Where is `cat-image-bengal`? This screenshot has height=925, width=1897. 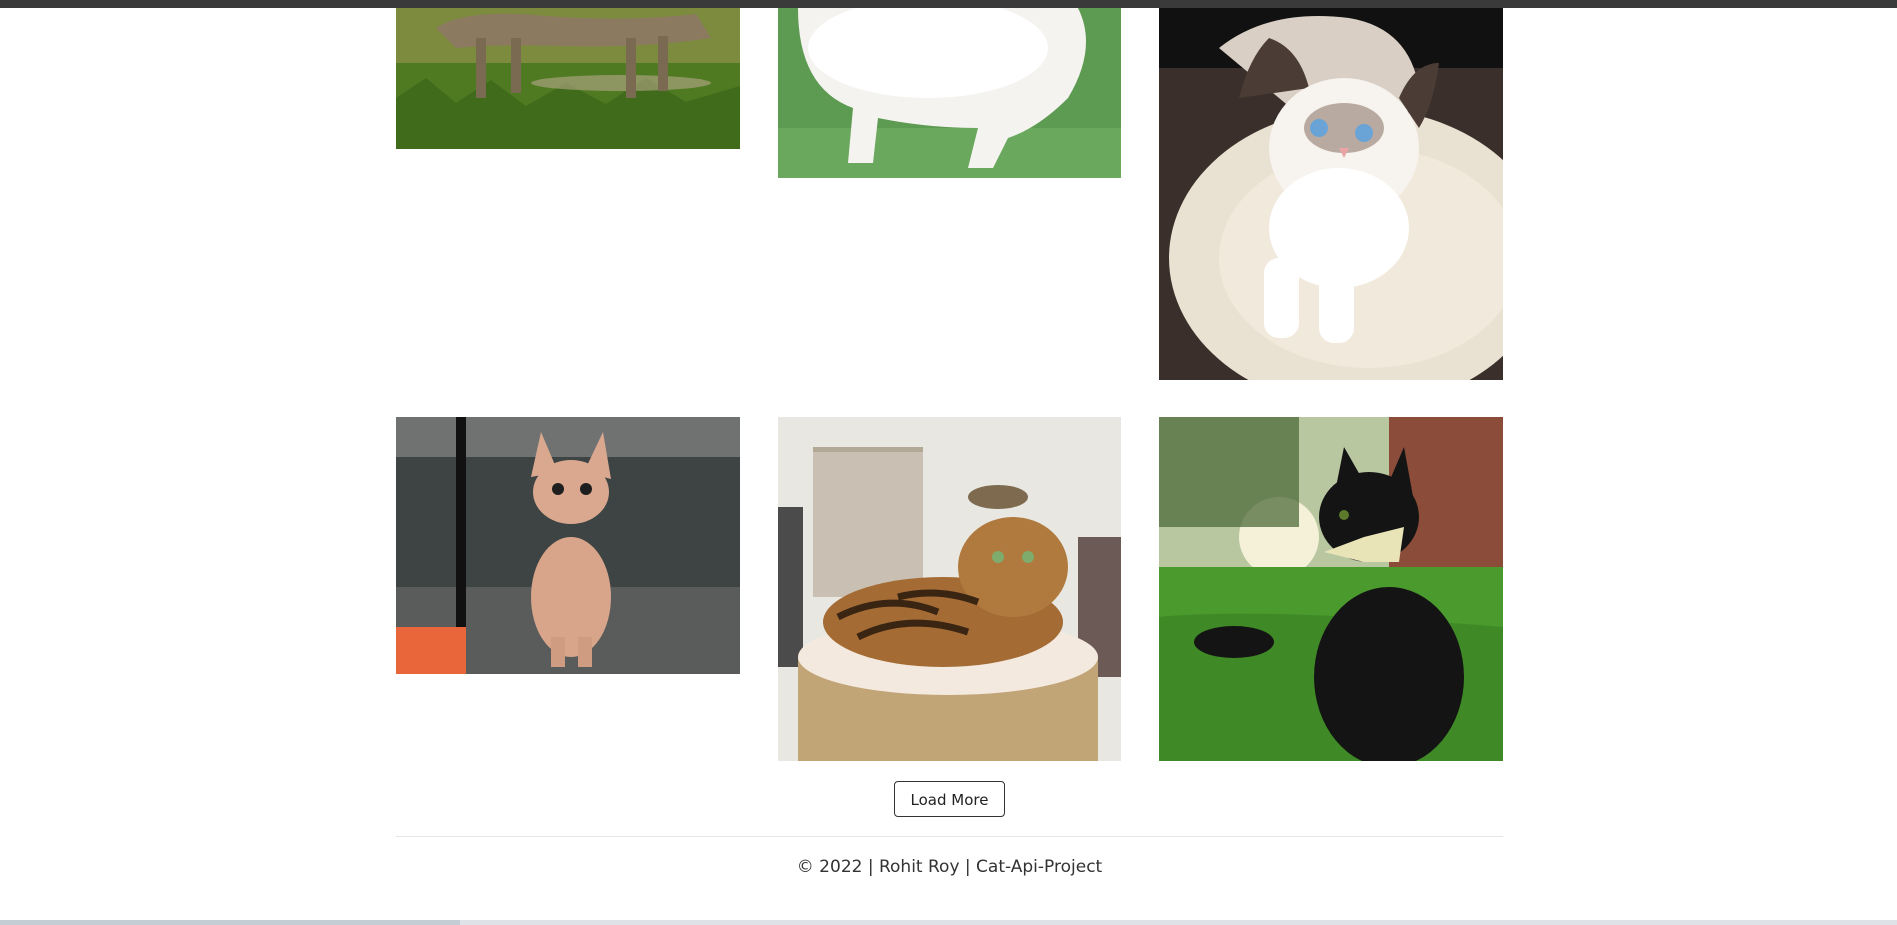
cat-image-bengal is located at coordinates (949, 589).